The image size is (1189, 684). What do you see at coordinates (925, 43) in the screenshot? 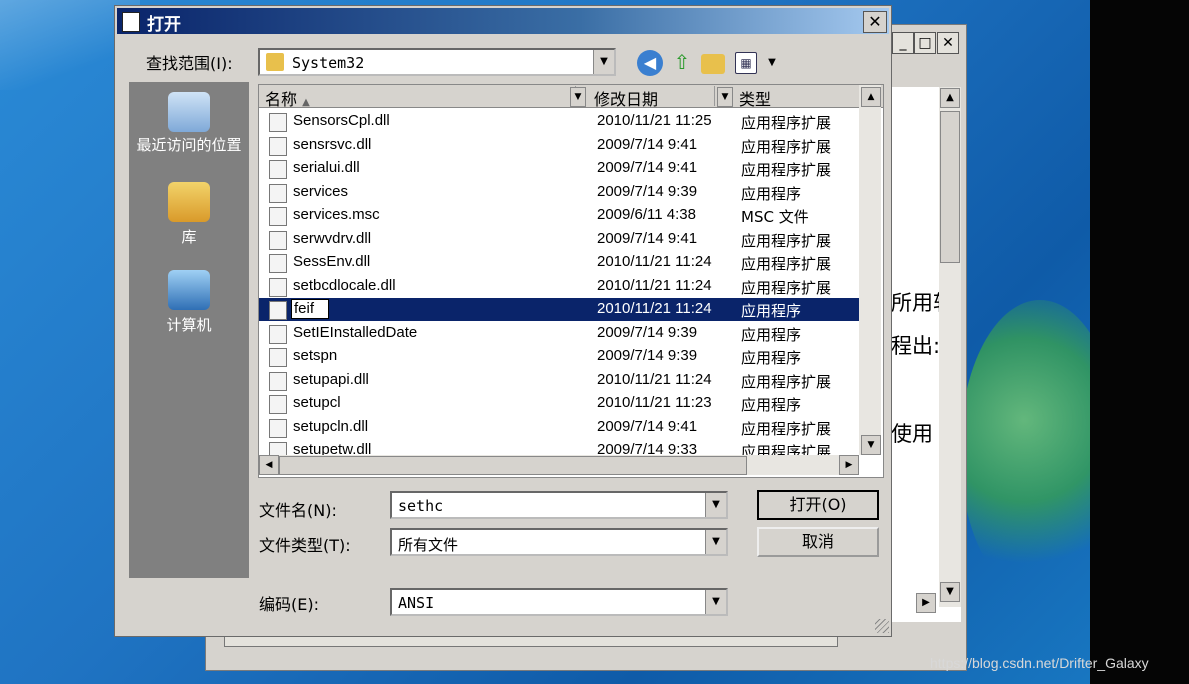
I see `maximize-button: □` at bounding box center [925, 43].